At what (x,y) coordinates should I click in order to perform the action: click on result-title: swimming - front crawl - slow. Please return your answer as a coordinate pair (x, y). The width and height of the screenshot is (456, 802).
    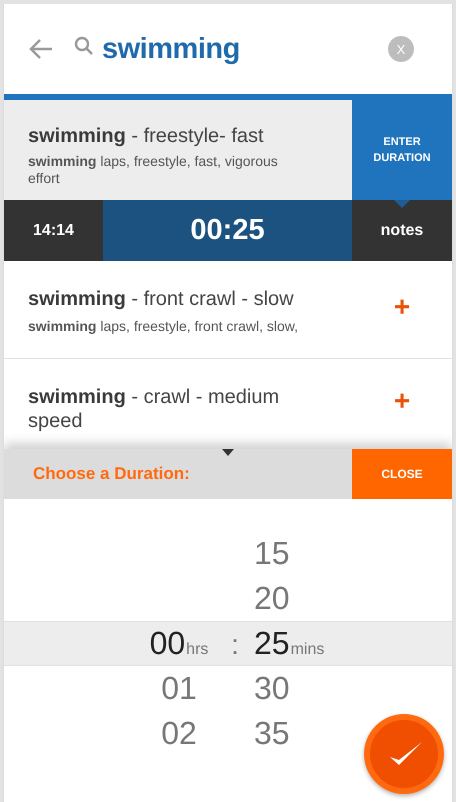
    Looking at the image, I should click on (161, 299).